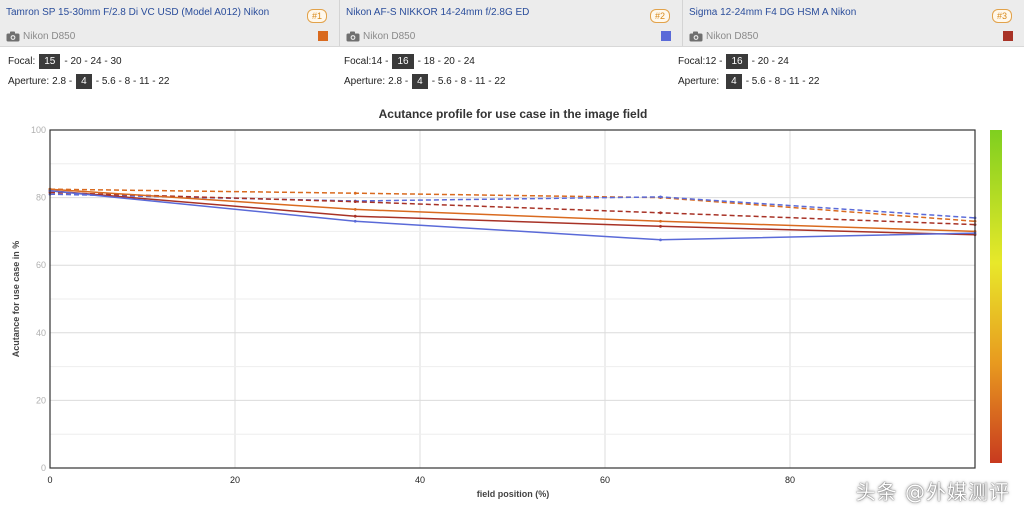 The height and width of the screenshot is (517, 1024). Describe the element at coordinates (1001, 16) in the screenshot. I see `lens-rank-badge: #3` at that location.